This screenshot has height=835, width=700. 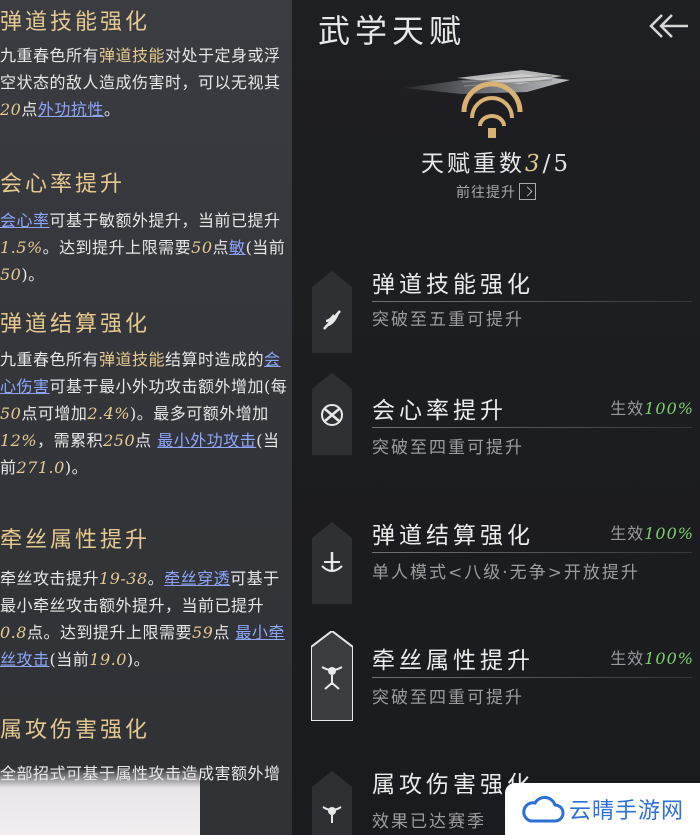 What do you see at coordinates (202, 632) in the screenshot?
I see `stat-value: 59` at bounding box center [202, 632].